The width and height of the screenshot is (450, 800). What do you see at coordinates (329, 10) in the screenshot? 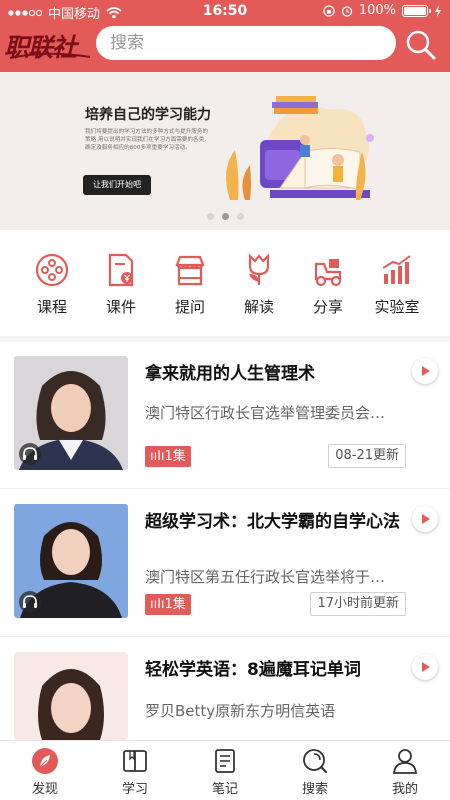
I see `lock-rotation-icon` at bounding box center [329, 10].